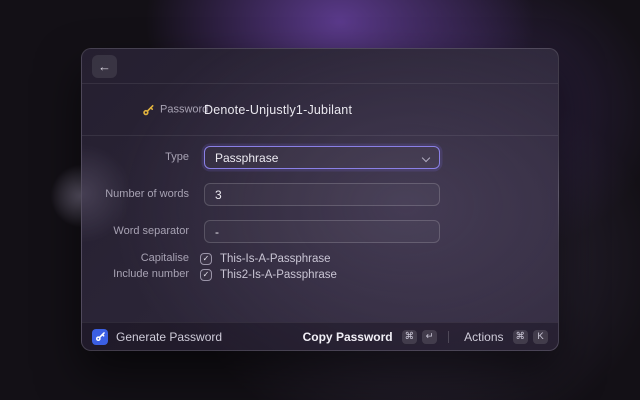 Image resolution: width=640 pixels, height=400 pixels. I want to click on number-of-words-input, so click(322, 194).